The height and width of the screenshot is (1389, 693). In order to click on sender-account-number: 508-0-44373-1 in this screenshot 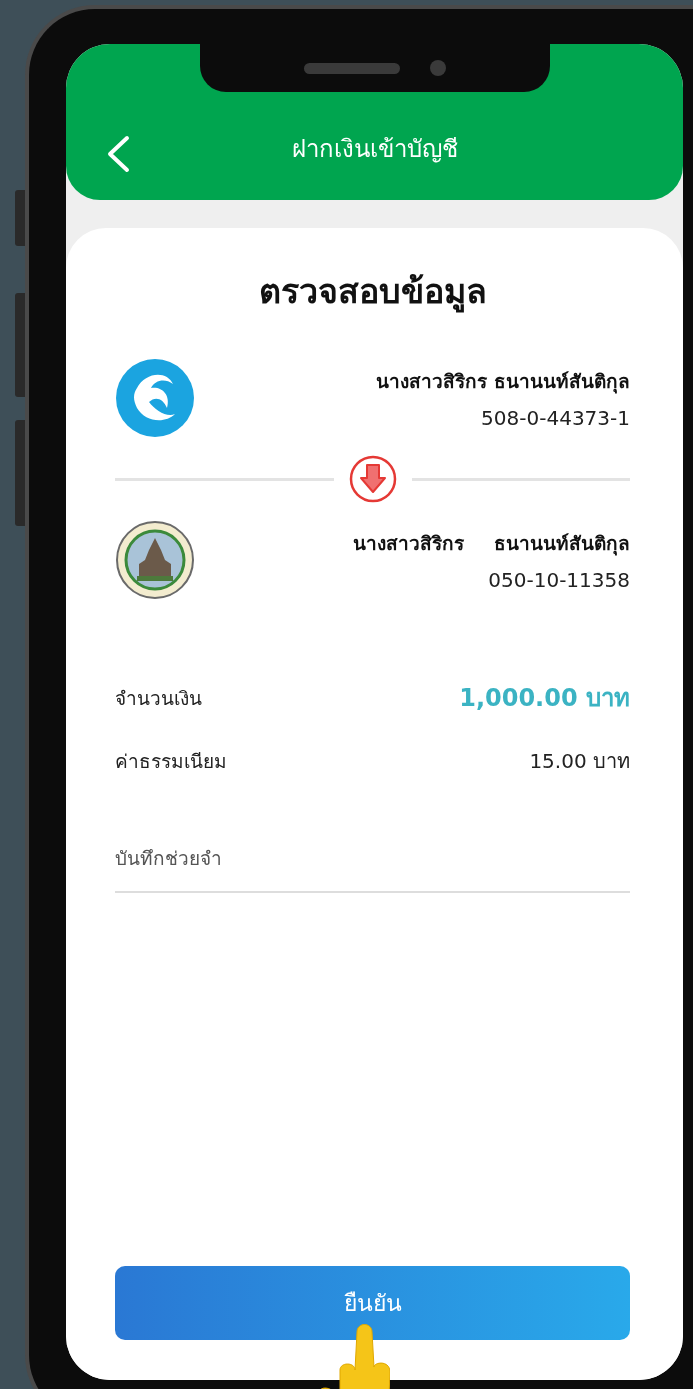, I will do `click(555, 418)`.